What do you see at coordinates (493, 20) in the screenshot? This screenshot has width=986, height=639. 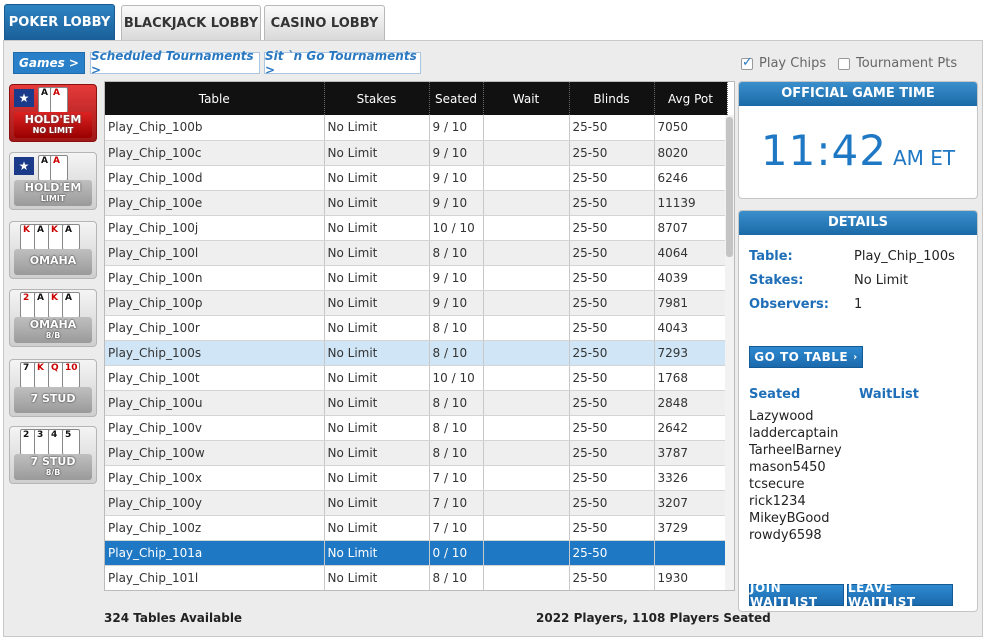 I see `lobby-tabs: POKER LOBBY BLACKJACK LOBBY CASINO LOBBY` at bounding box center [493, 20].